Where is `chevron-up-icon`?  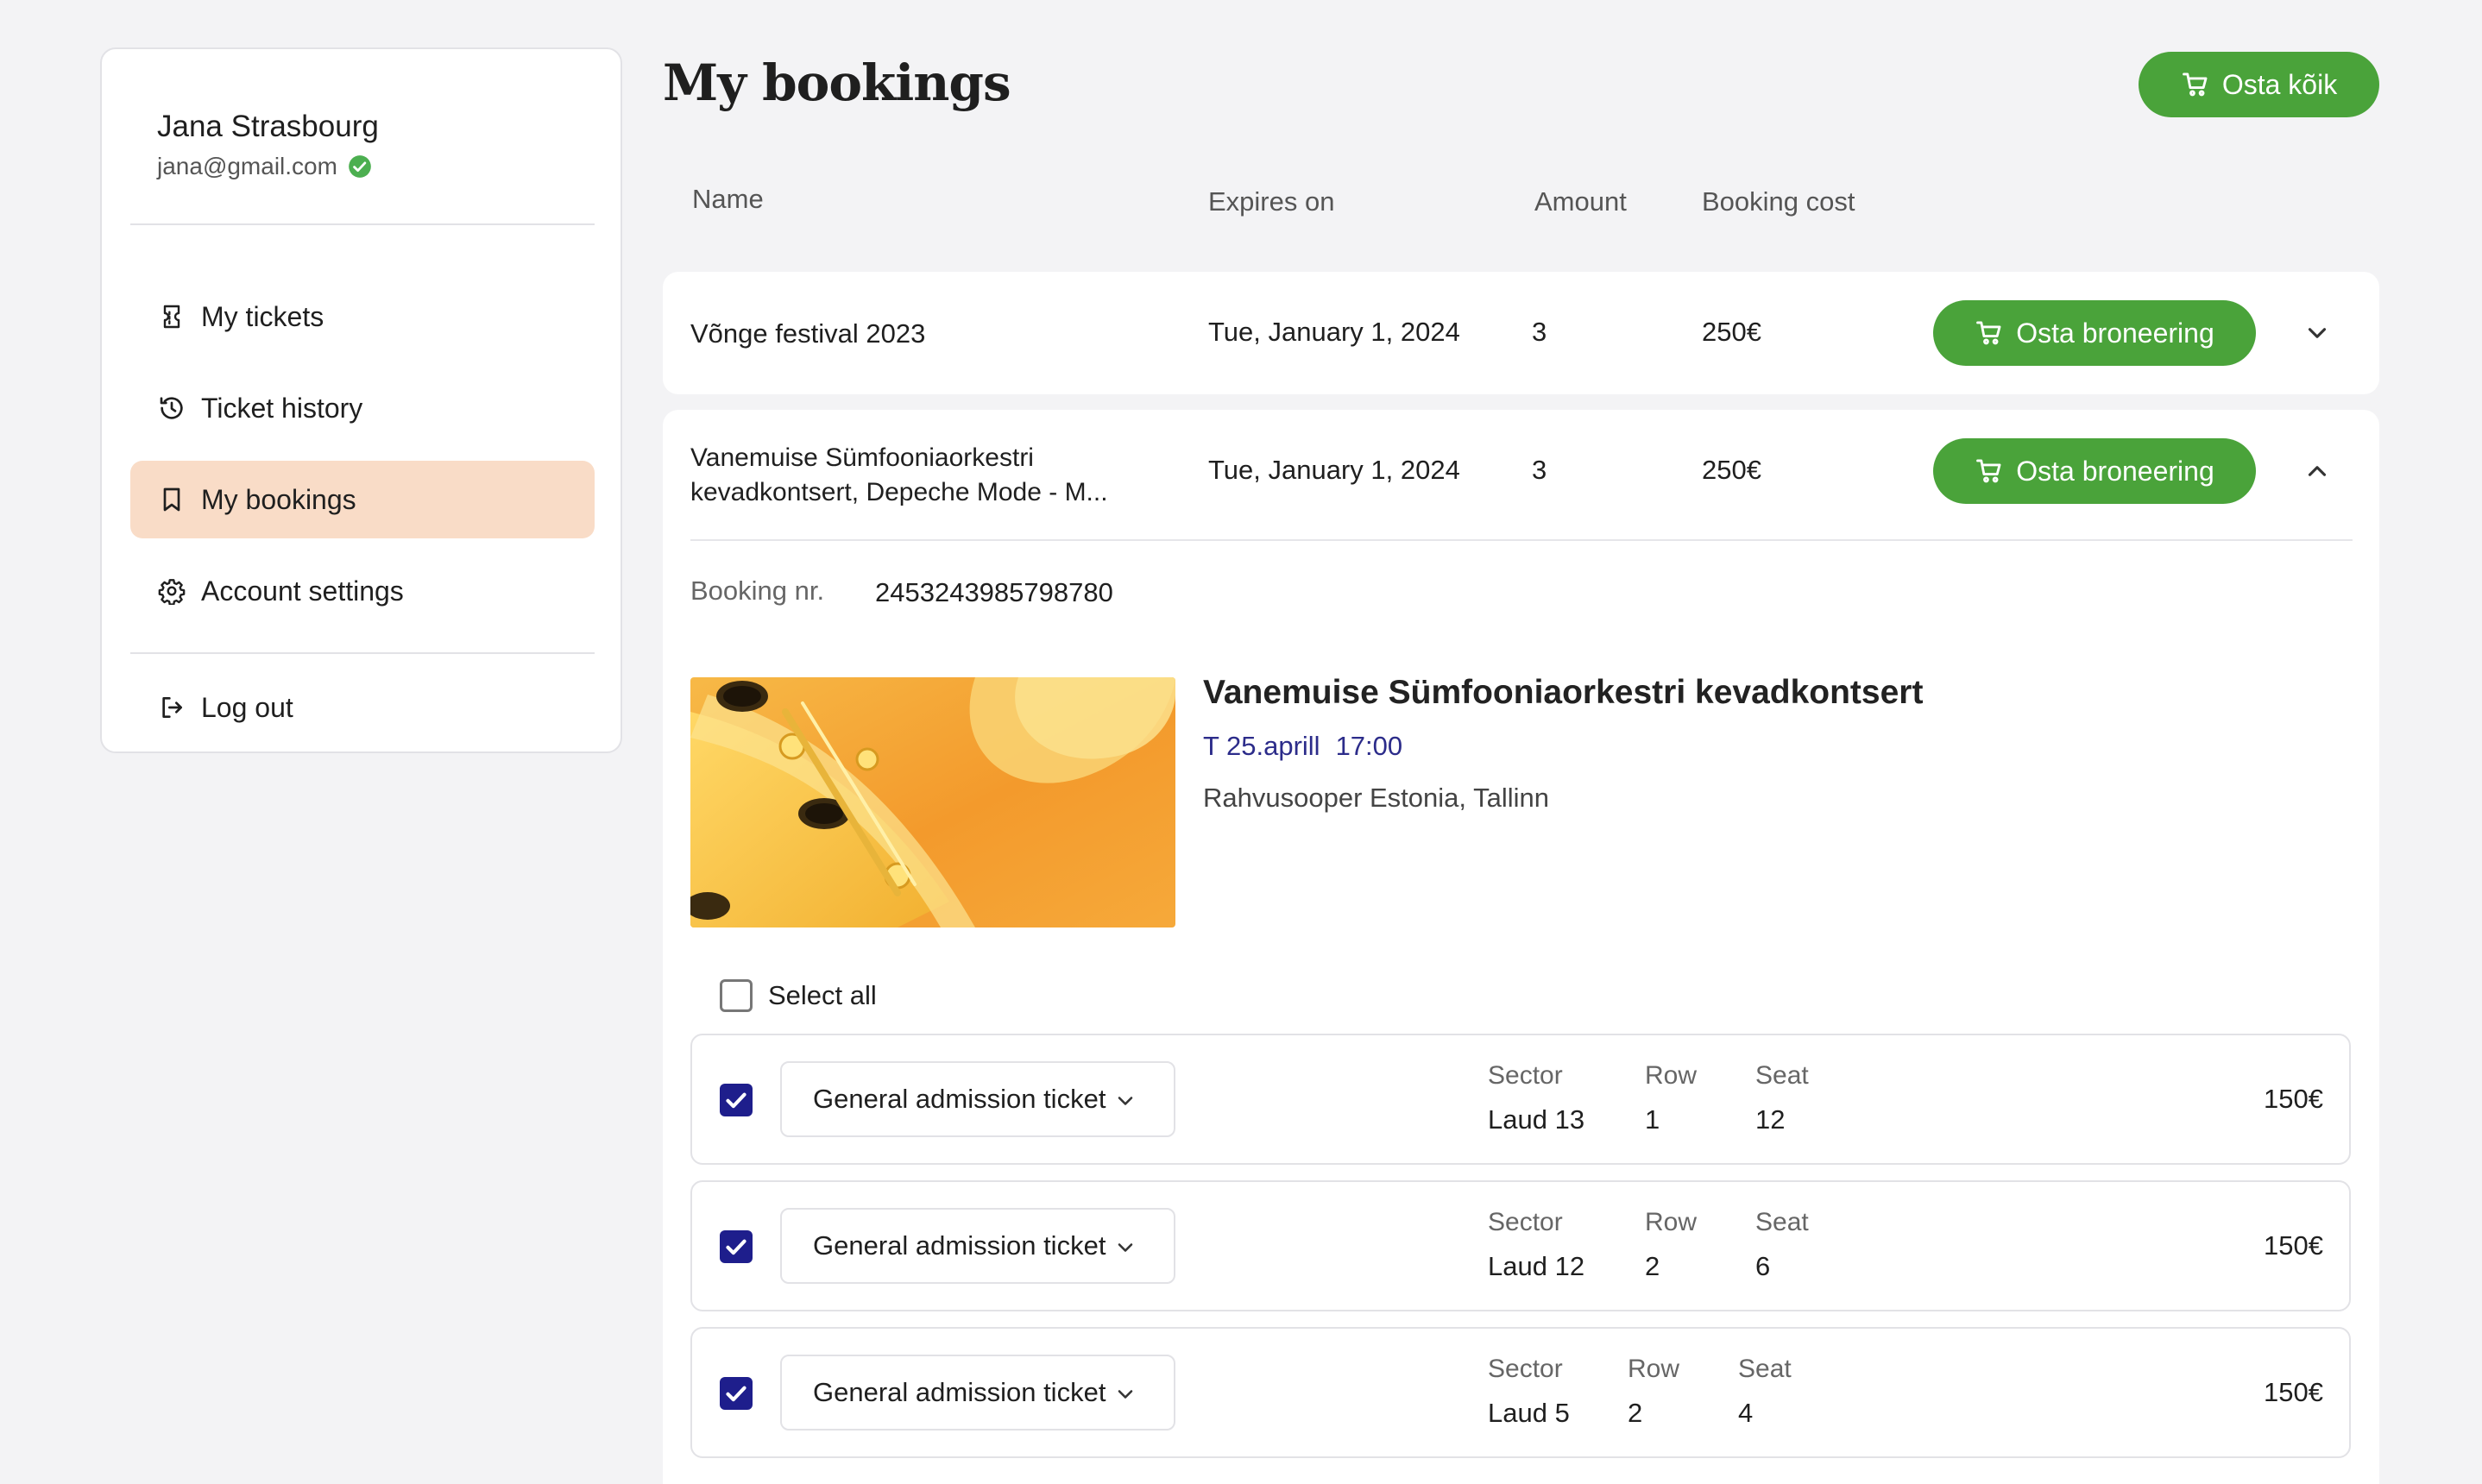
chevron-up-icon is located at coordinates (2317, 471).